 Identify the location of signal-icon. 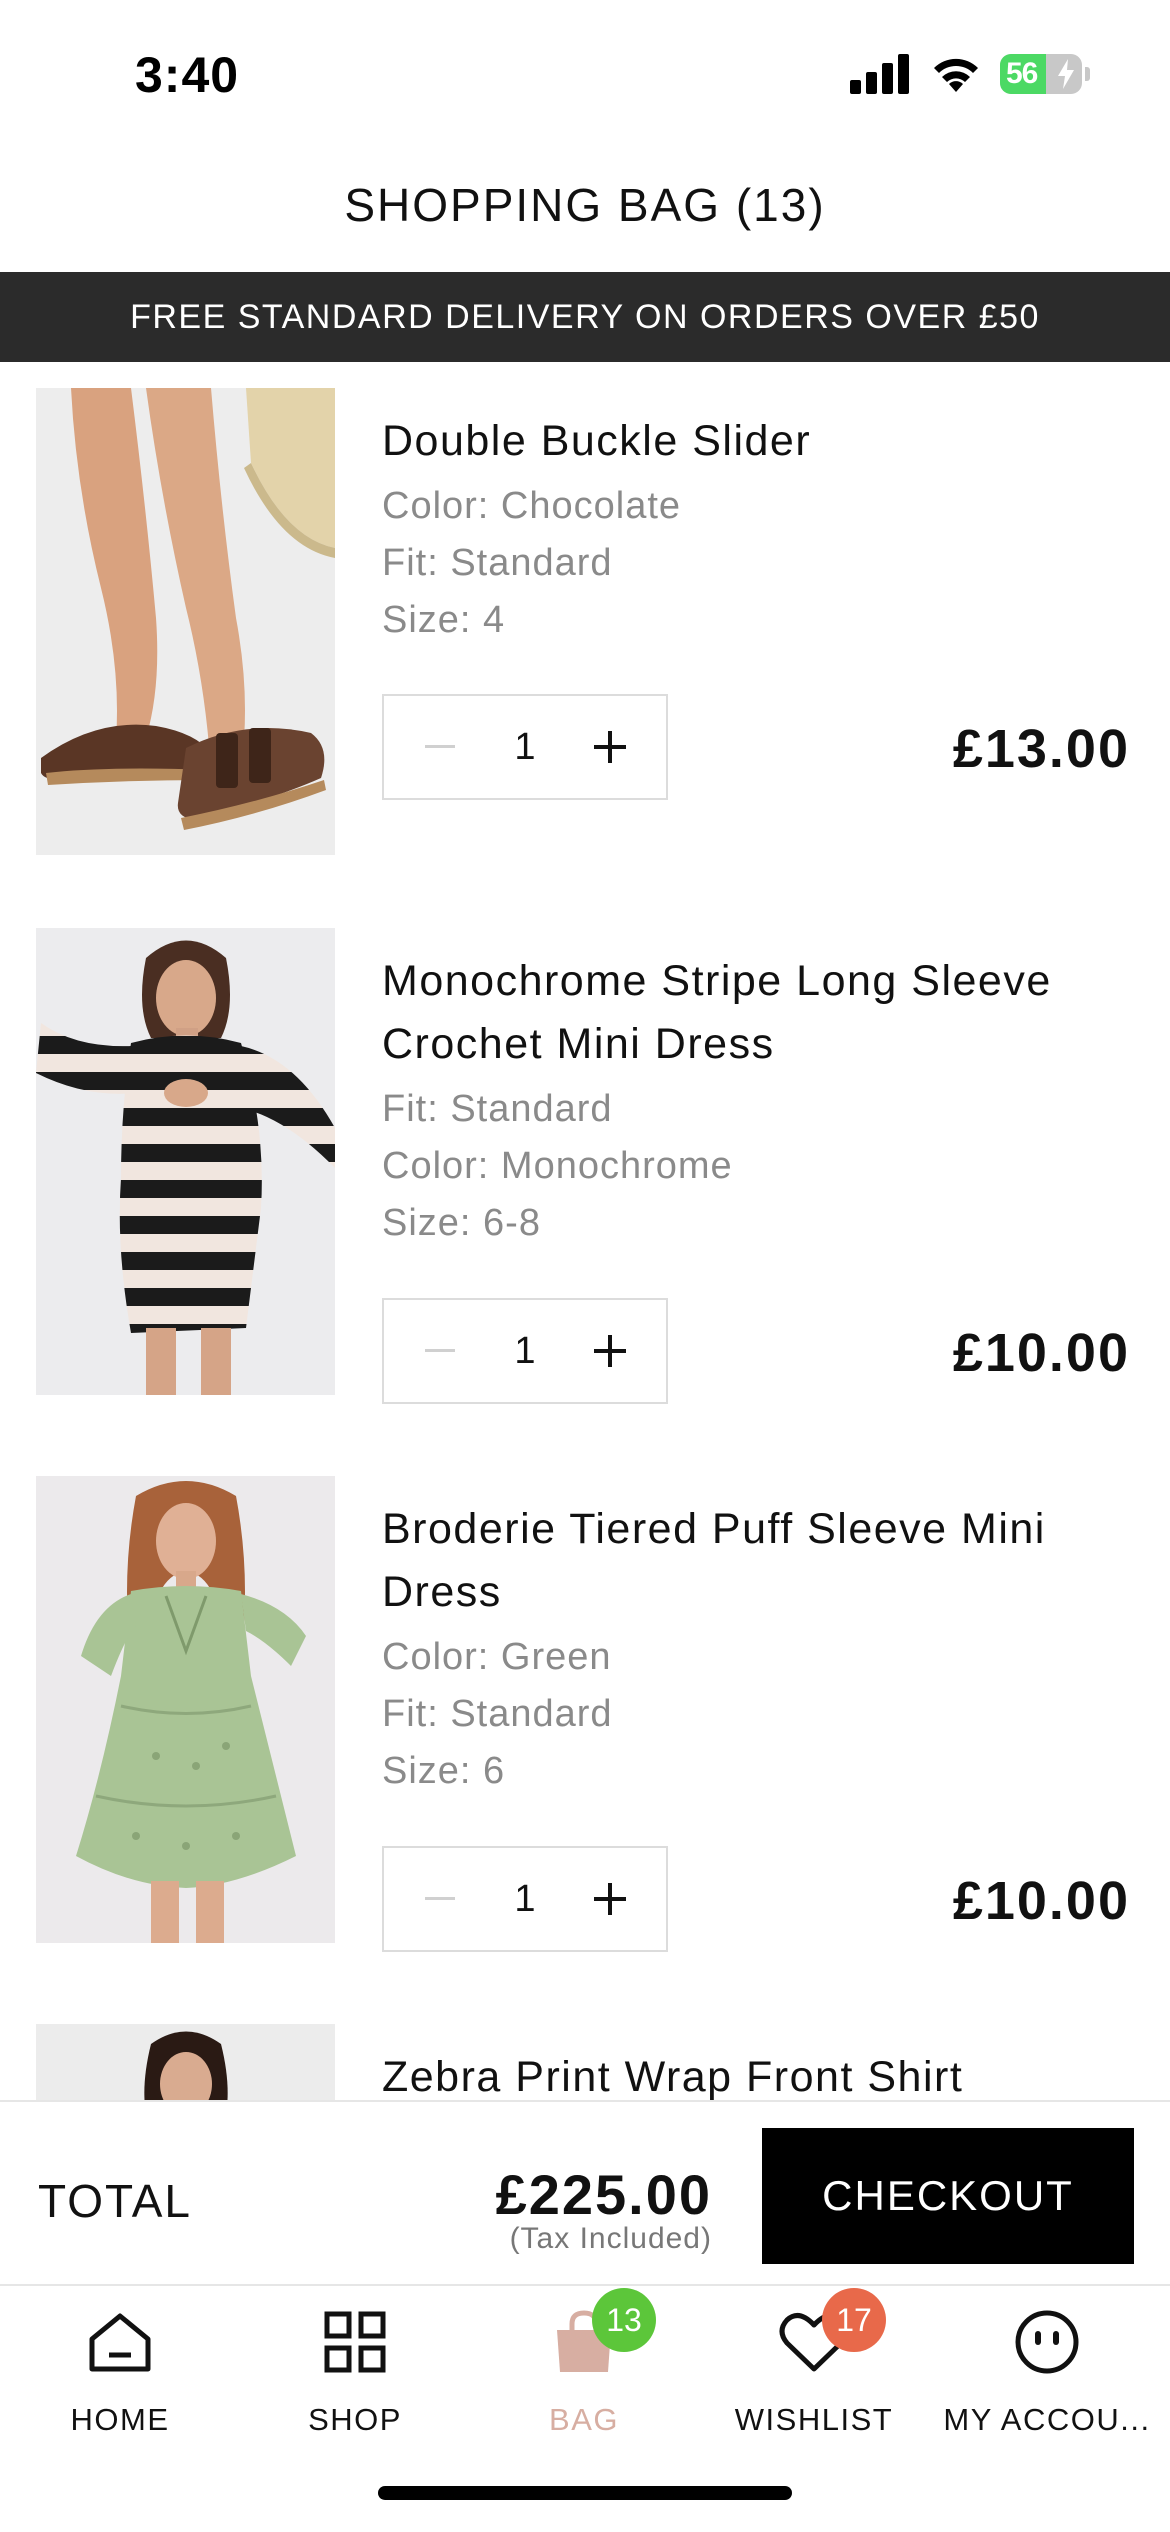
(879, 74).